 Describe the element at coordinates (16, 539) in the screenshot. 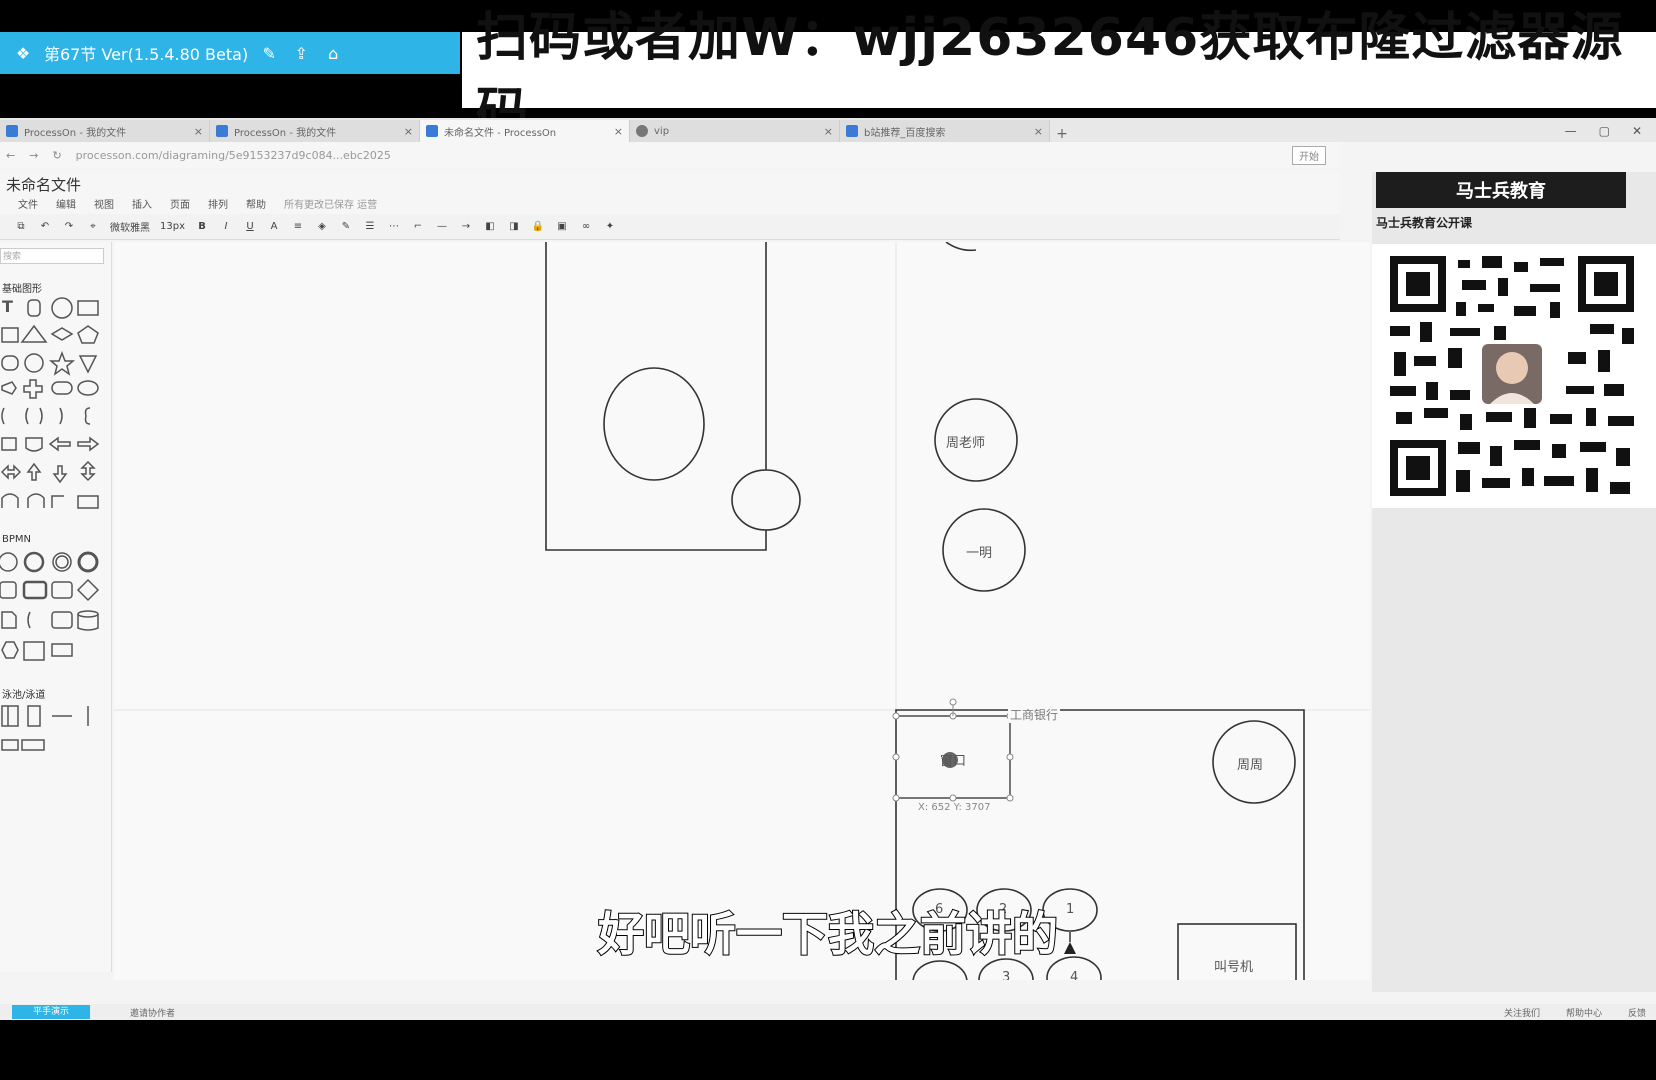

I see `section-bpmn: BPMN` at that location.